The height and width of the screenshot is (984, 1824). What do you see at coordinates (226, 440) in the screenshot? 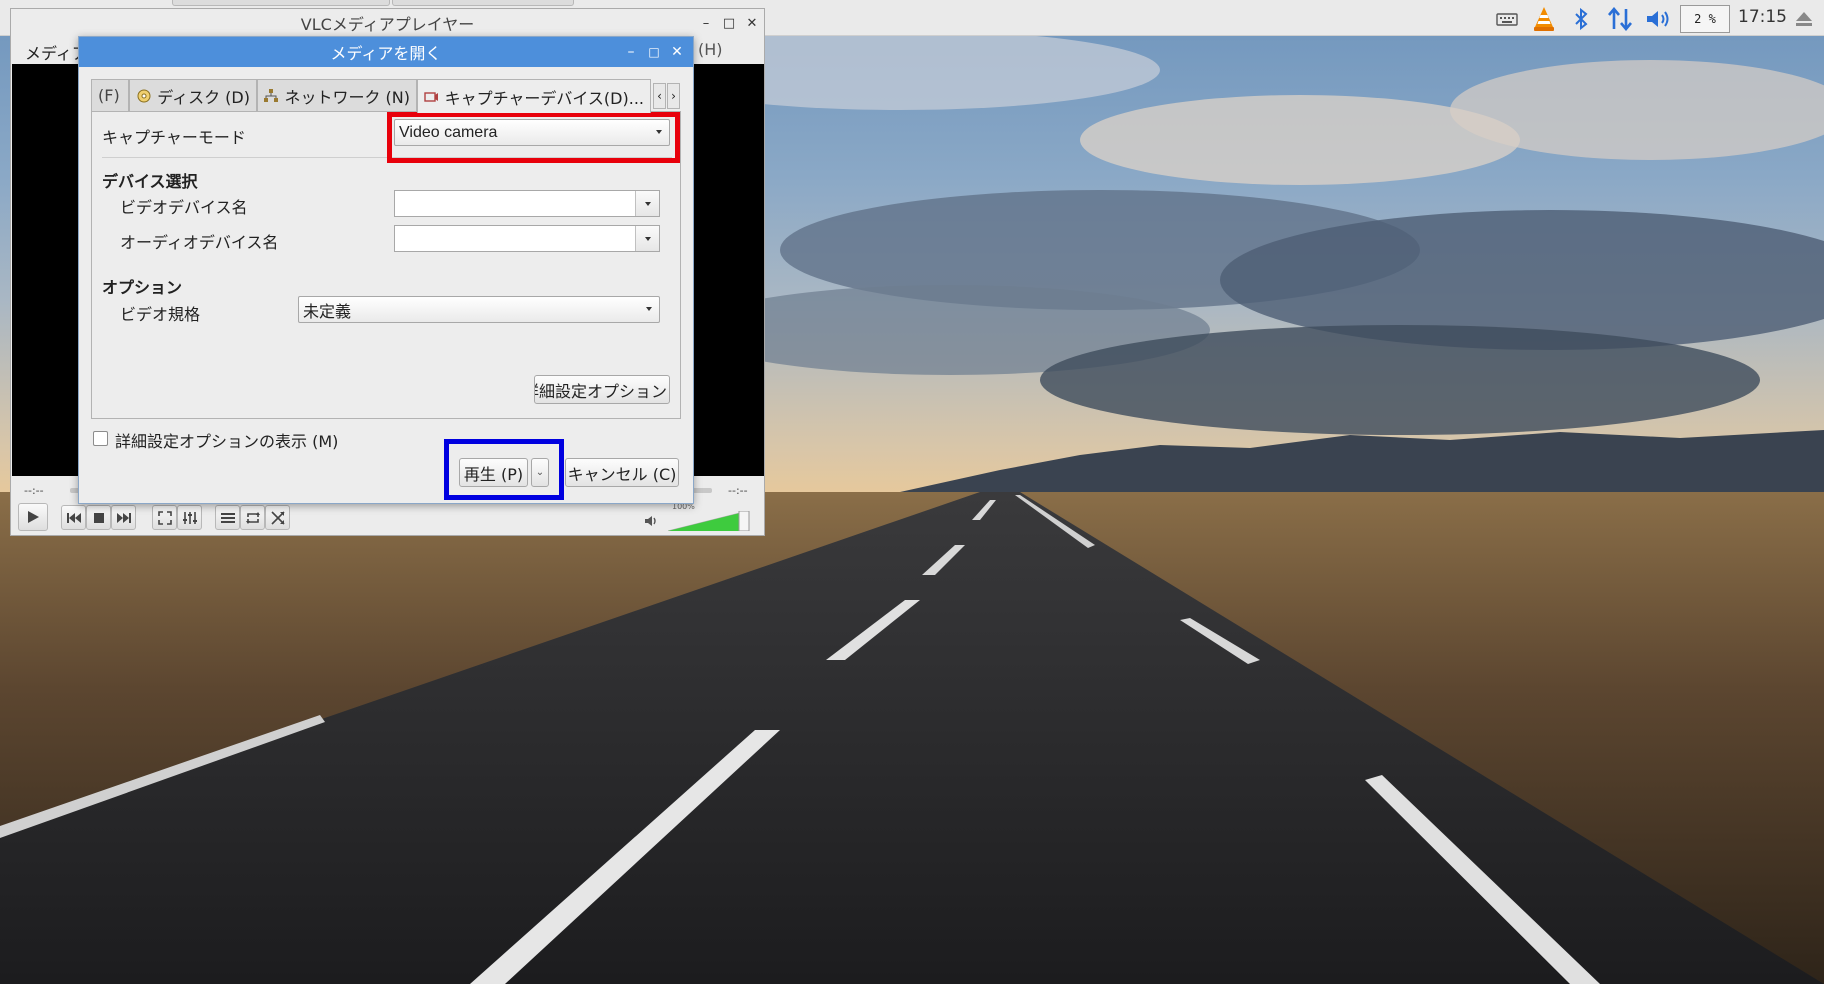
I see `show-advanced-label: 詳細設定オプションの表示 (M)` at bounding box center [226, 440].